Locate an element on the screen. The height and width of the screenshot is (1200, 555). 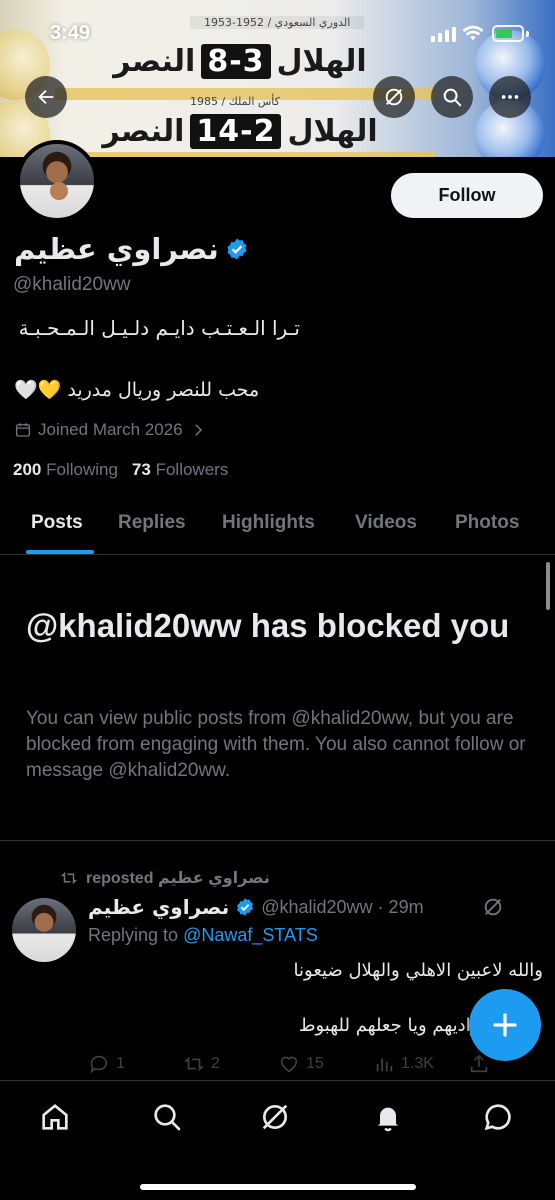
grok-button is located at coordinates (394, 97).